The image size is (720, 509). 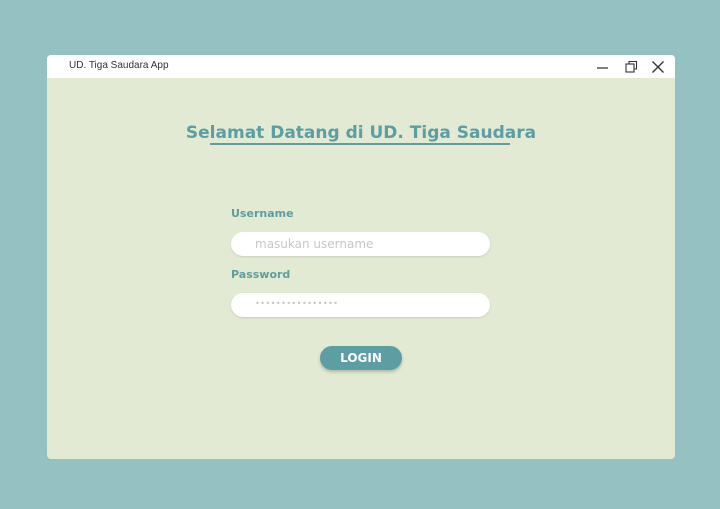 I want to click on login-button: LOGIN, so click(x=361, y=358).